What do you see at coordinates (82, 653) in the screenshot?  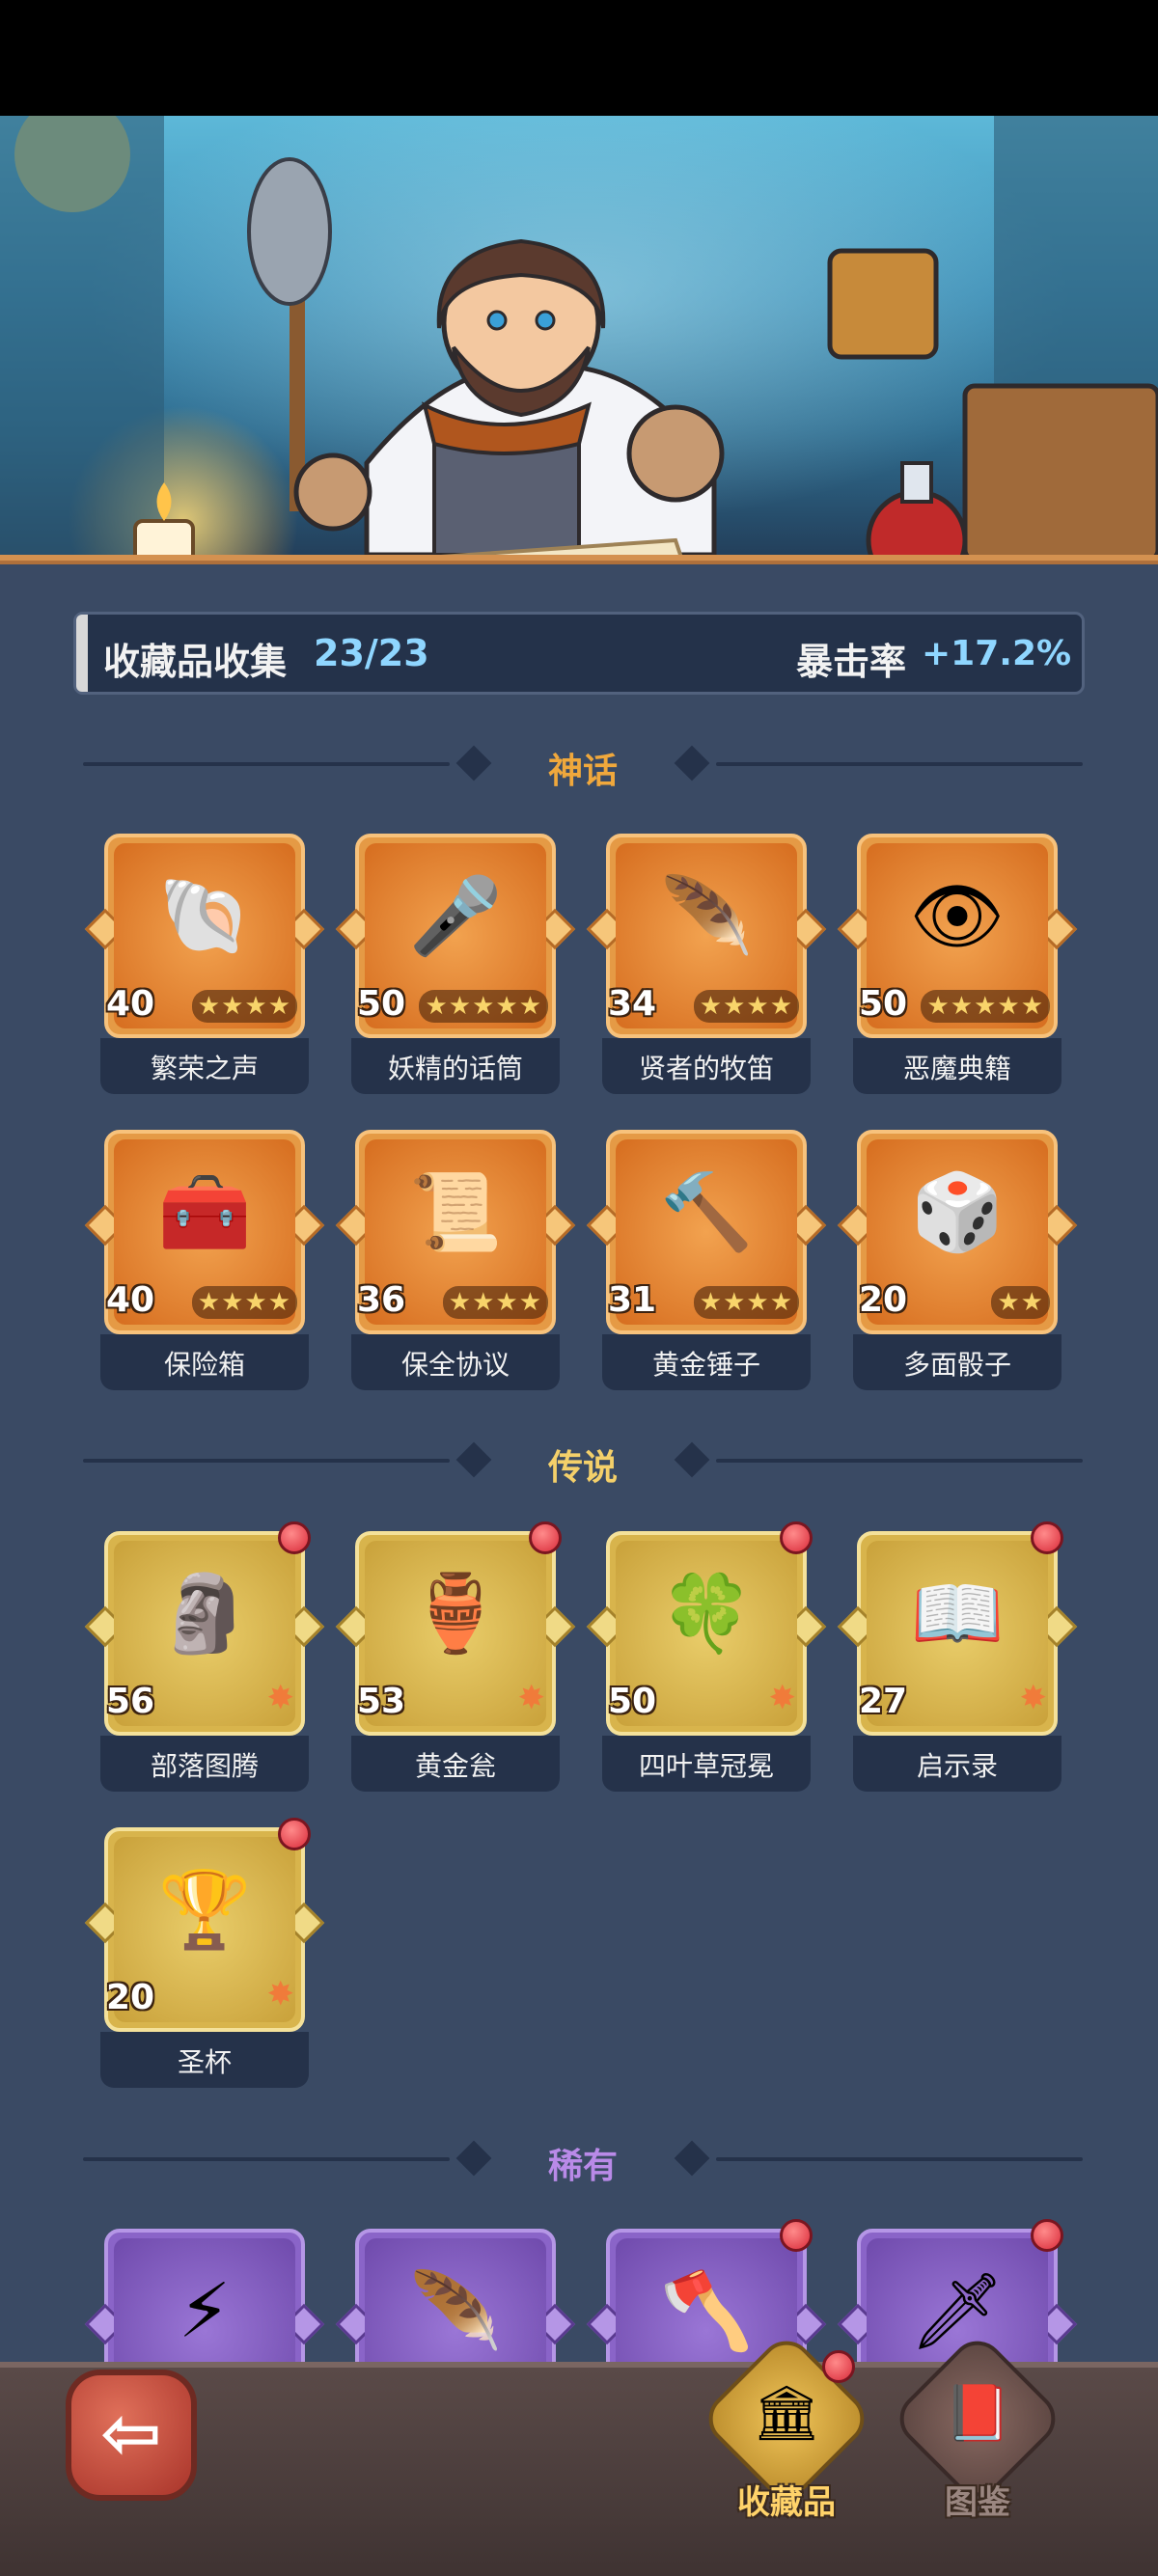 I see `summary-accent` at bounding box center [82, 653].